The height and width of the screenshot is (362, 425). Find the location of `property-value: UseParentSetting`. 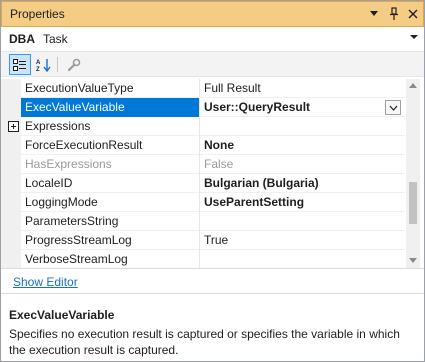

property-value: UseParentSetting is located at coordinates (302, 202).